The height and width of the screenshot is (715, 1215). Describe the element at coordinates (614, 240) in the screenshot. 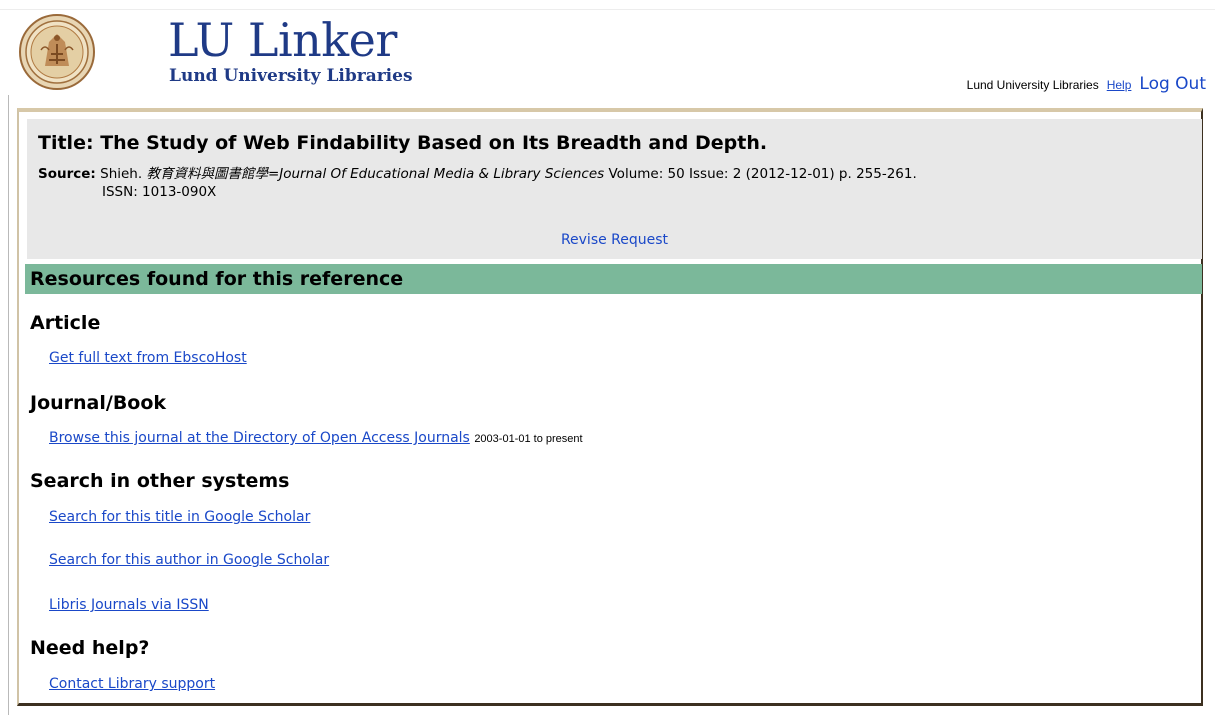

I see `revise-request-link: Revise Request` at that location.